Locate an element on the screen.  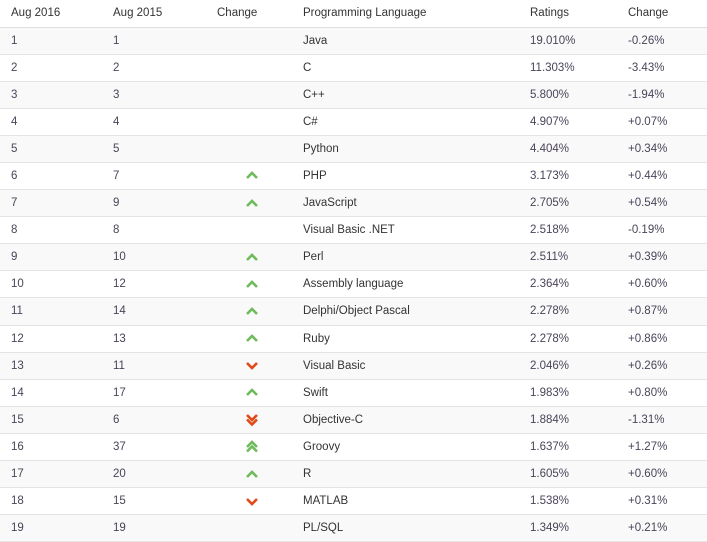
cell-delta: +0.07% is located at coordinates (662, 122).